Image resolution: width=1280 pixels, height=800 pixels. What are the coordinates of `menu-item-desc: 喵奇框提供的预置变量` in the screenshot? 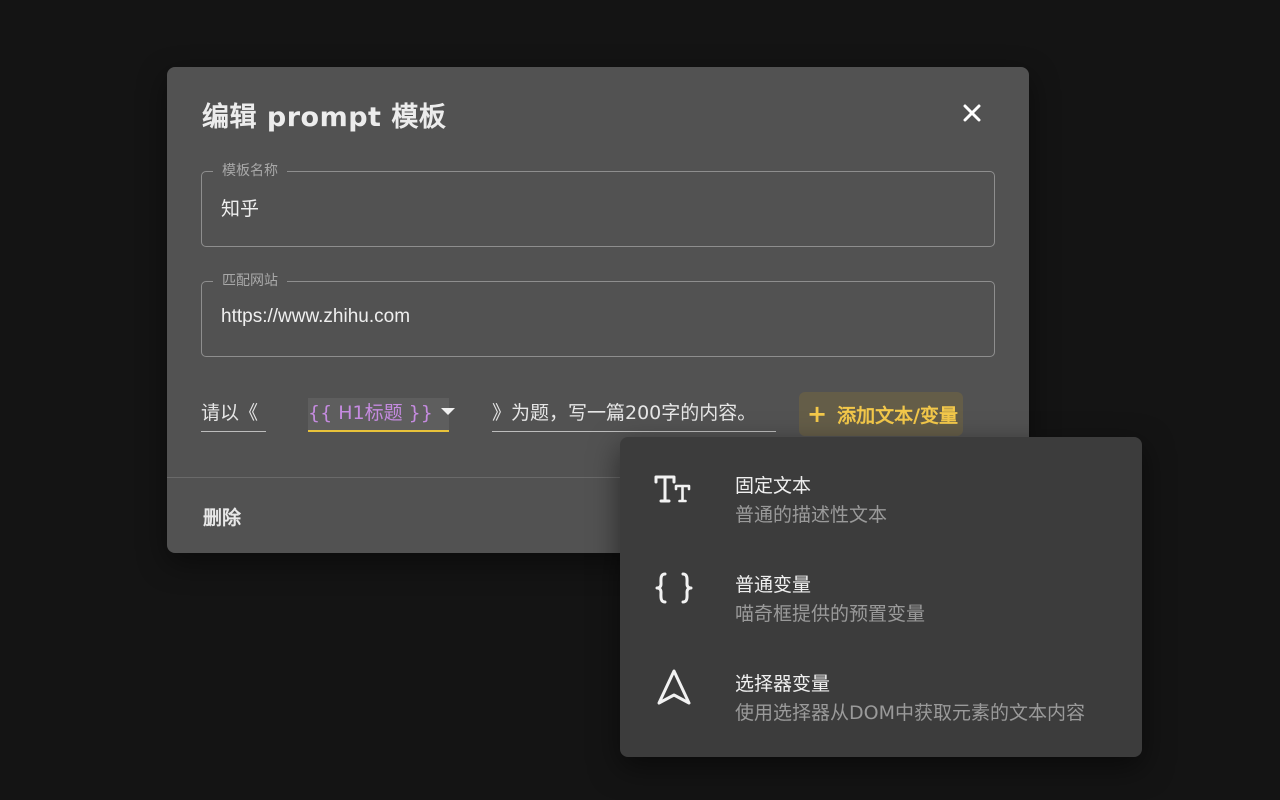 It's located at (830, 614).